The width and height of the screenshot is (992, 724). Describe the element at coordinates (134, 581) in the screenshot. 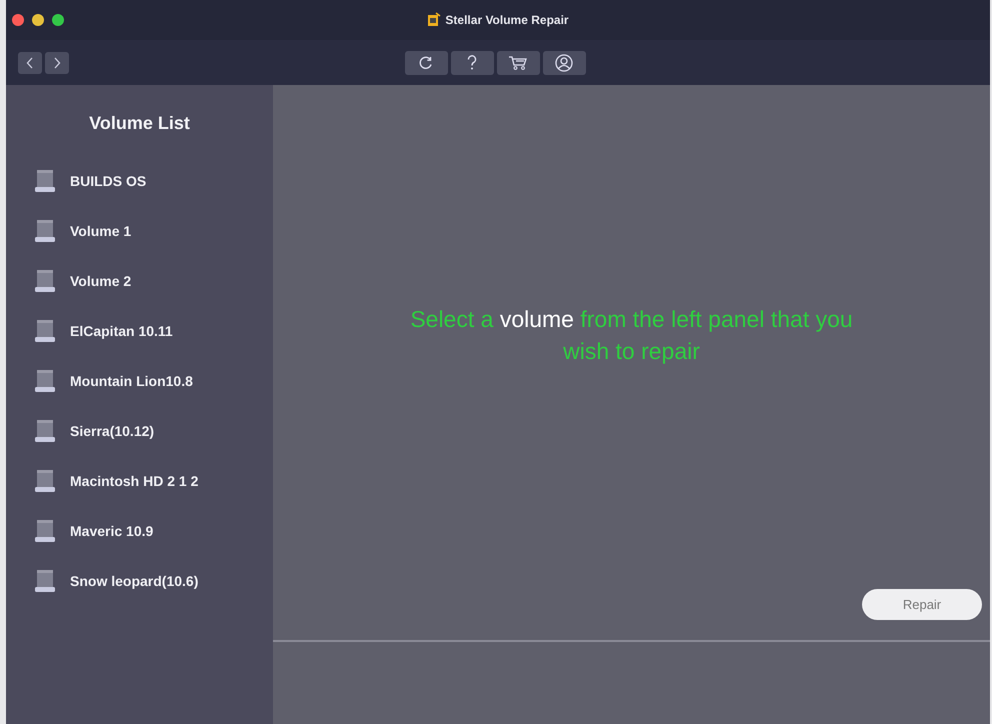

I see `volume-name: Snow leopard(10.6)` at that location.